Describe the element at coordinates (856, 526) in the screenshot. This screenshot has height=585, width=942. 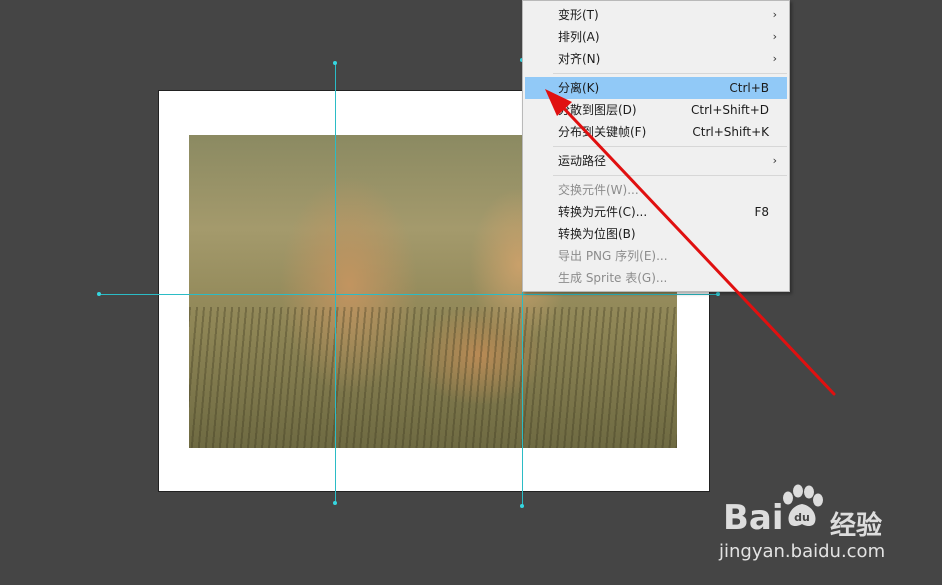
I see `watermark-brand-cn: 经验` at that location.